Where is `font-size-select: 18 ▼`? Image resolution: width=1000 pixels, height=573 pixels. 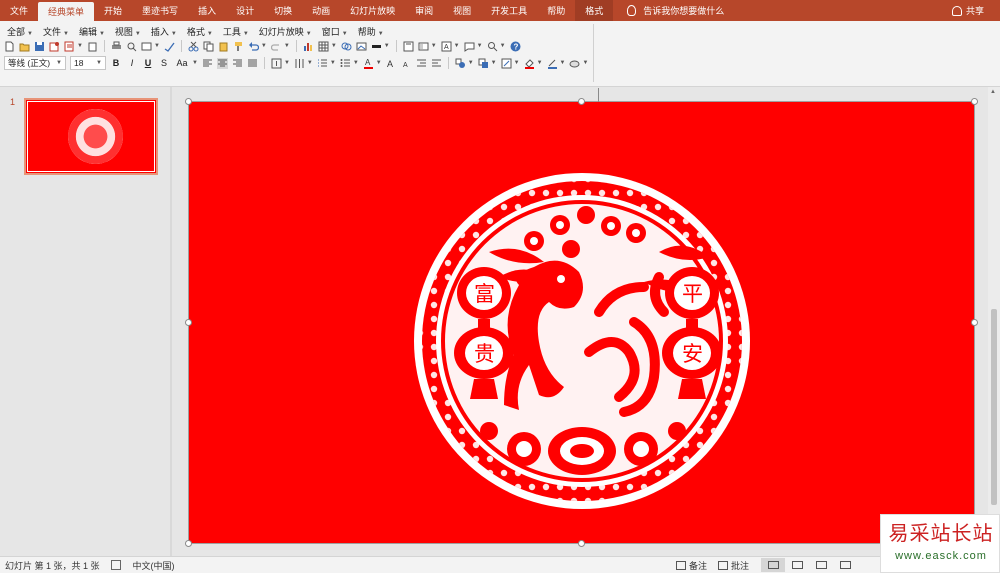
font-size-select: 18 ▼ is located at coordinates (88, 63).